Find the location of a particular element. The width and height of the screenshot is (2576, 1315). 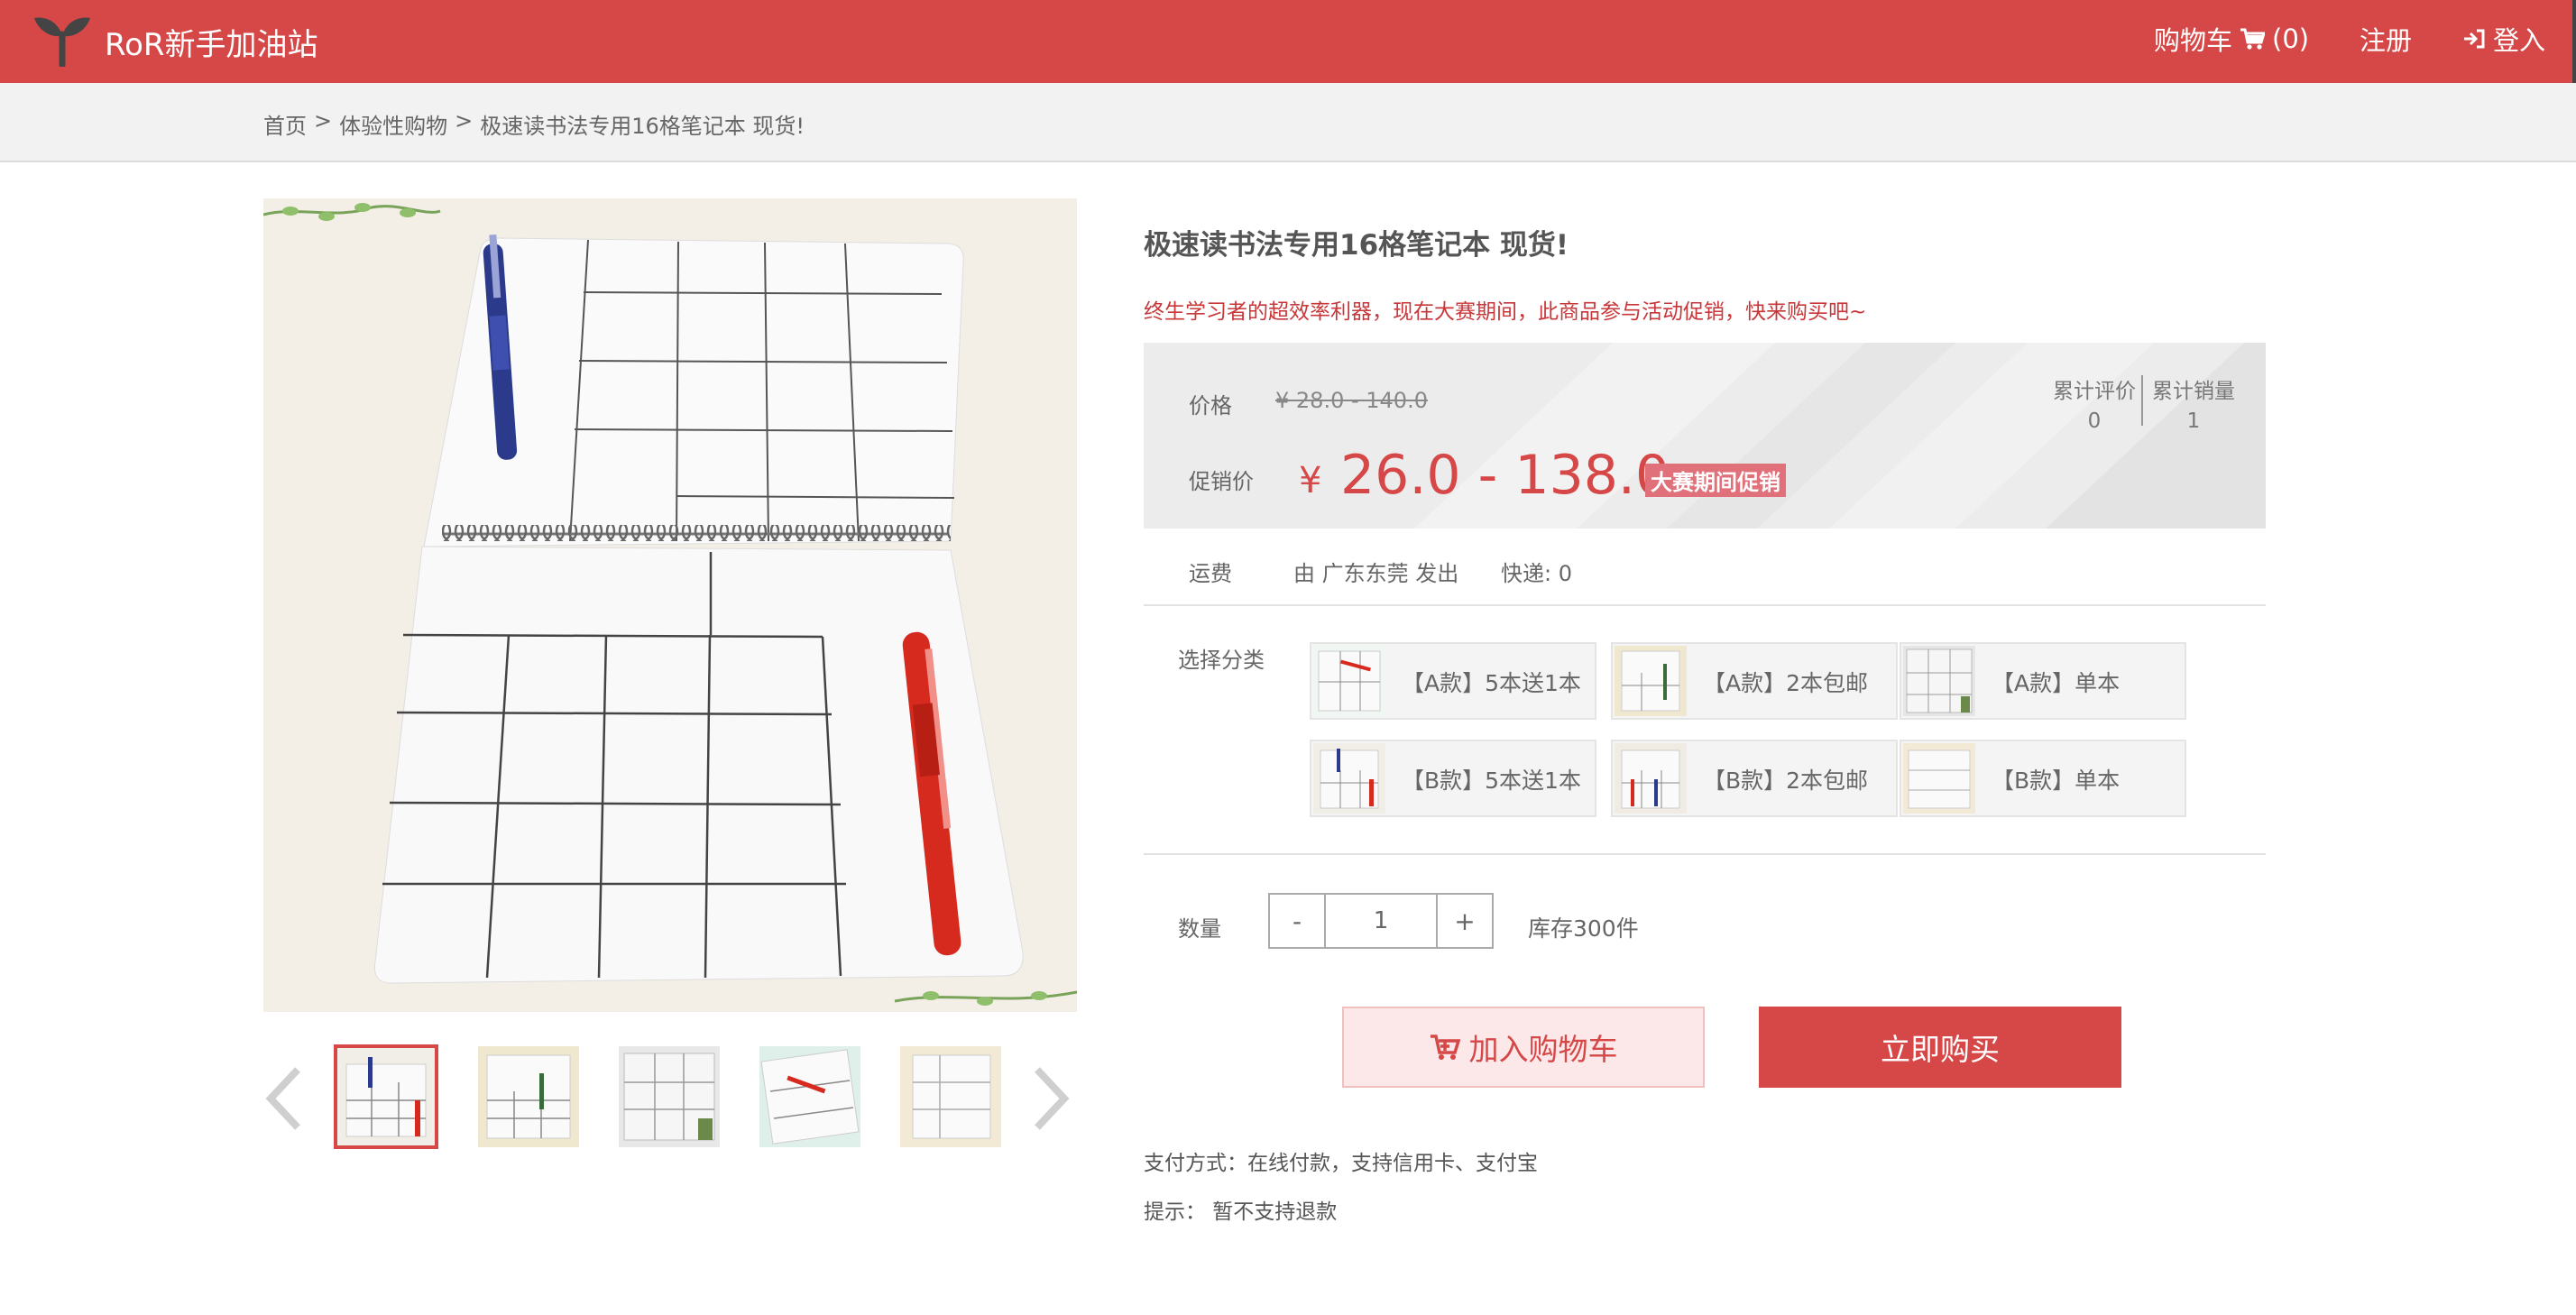

login-label: 登入 is located at coordinates (2519, 41).